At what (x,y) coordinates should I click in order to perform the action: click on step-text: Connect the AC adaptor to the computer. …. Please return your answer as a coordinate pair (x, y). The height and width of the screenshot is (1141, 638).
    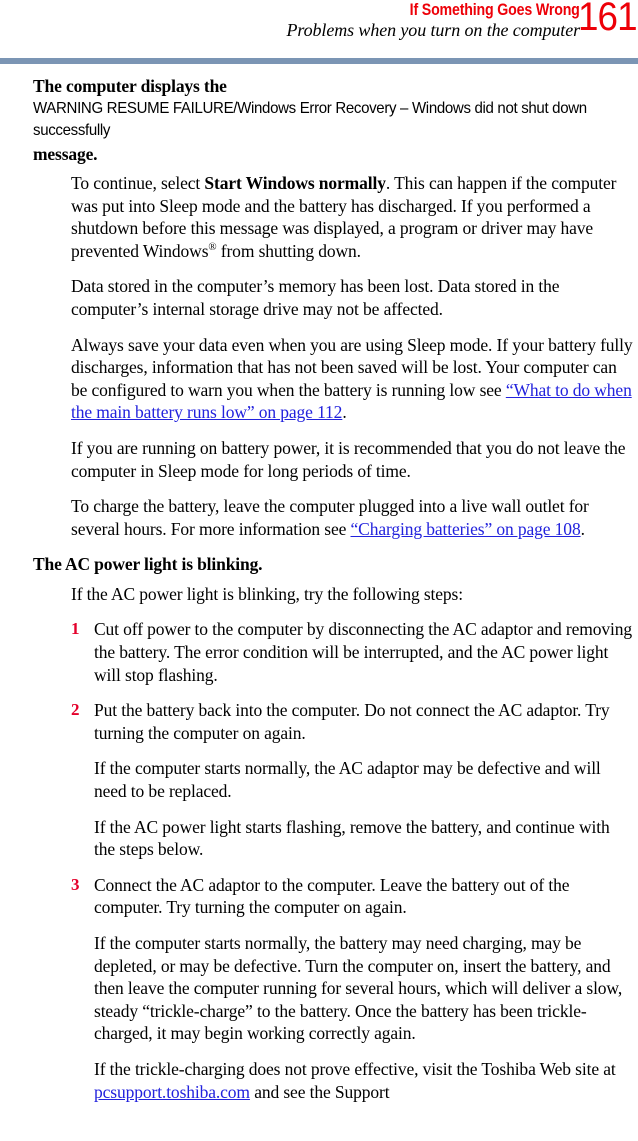
    Looking at the image, I should click on (332, 896).